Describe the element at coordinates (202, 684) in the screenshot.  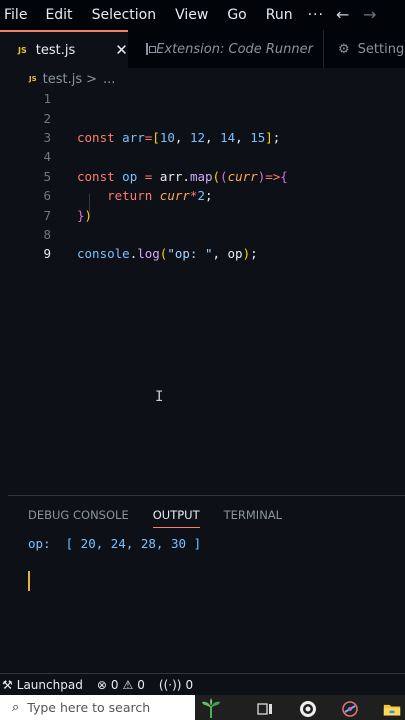
I see `status-bar: ⚒ Launchpad ⊗ 0 ⚠ 0 ((·)) 0` at that location.